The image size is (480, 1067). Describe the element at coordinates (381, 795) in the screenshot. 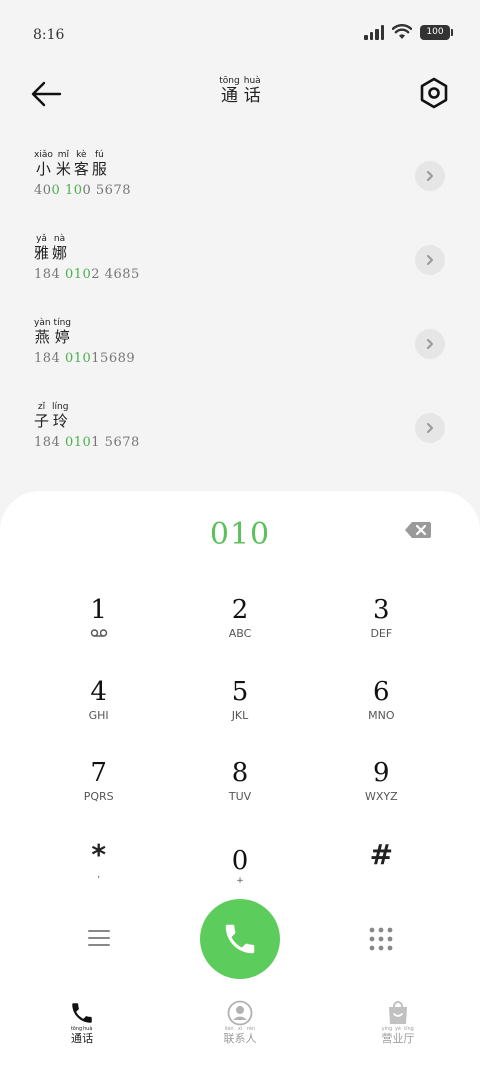

I see `key-9: 9 WXYZ` at that location.